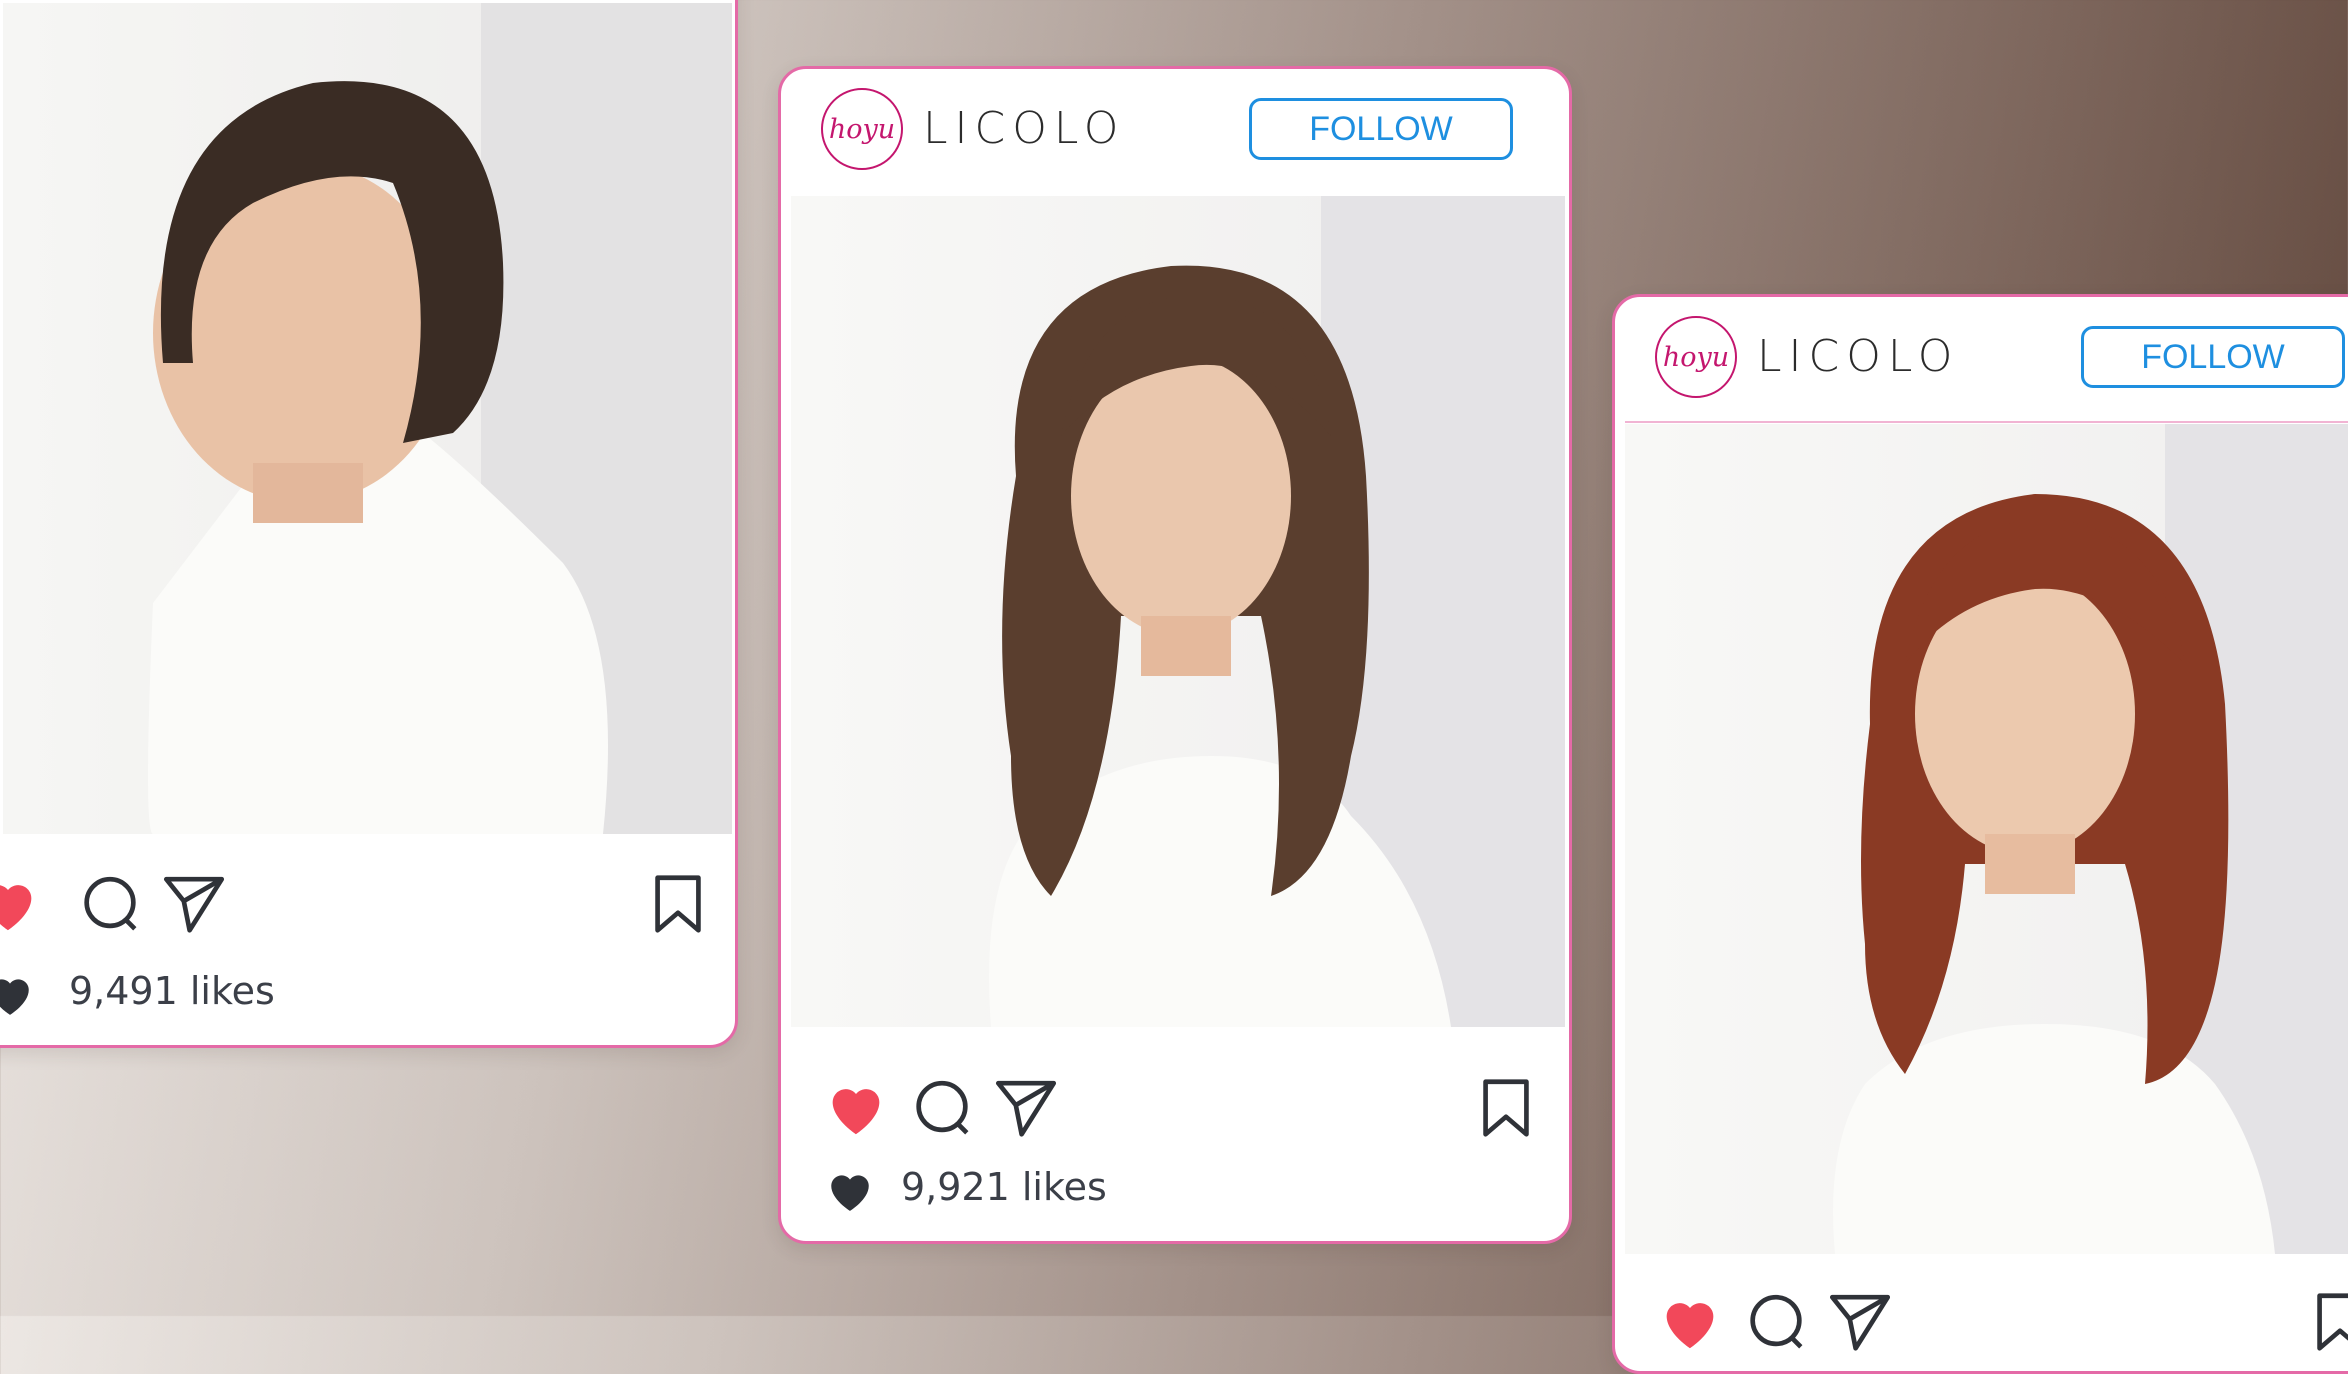 The height and width of the screenshot is (1374, 2348). Describe the element at coordinates (367, 993) in the screenshot. I see `likes-row: 9,491 likes` at that location.